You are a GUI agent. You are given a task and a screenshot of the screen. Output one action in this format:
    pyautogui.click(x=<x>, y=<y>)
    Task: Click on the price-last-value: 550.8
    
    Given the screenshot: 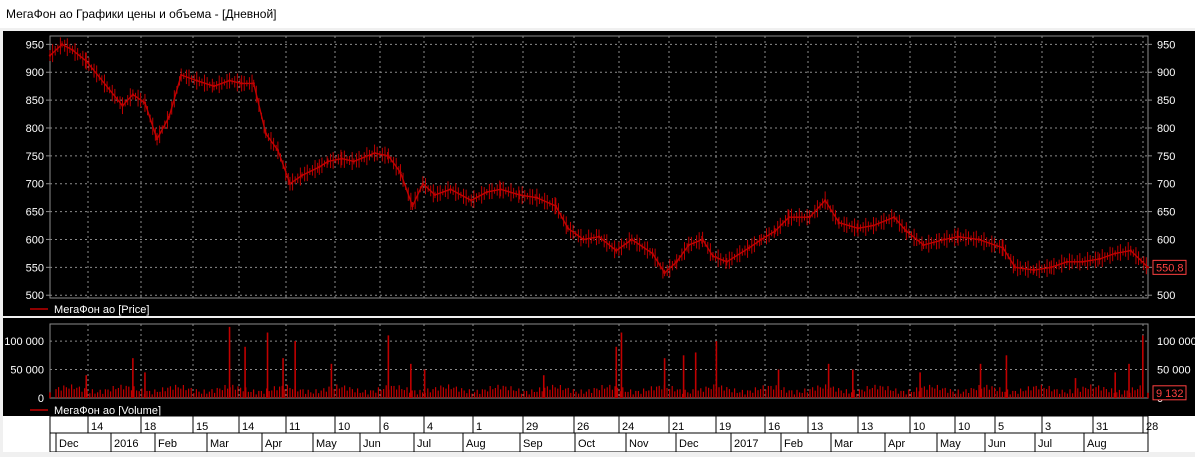 What is the action you would take?
    pyautogui.click(x=1170, y=268)
    